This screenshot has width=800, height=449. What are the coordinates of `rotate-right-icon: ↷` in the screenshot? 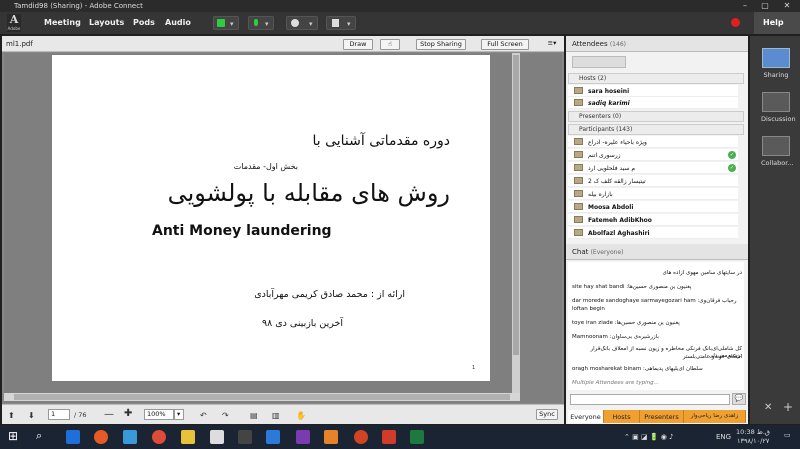 It's located at (225, 415).